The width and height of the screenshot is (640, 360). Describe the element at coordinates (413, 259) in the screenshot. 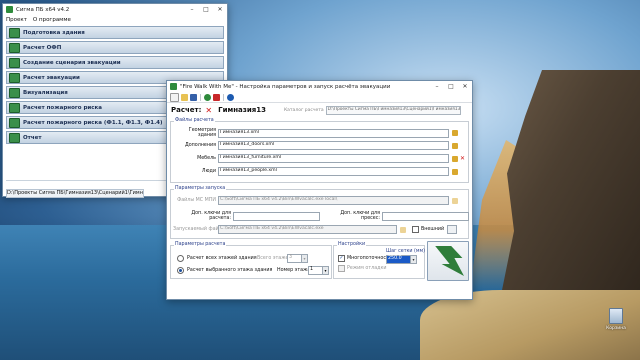

I see `chevron-down-icon: ▾` at that location.